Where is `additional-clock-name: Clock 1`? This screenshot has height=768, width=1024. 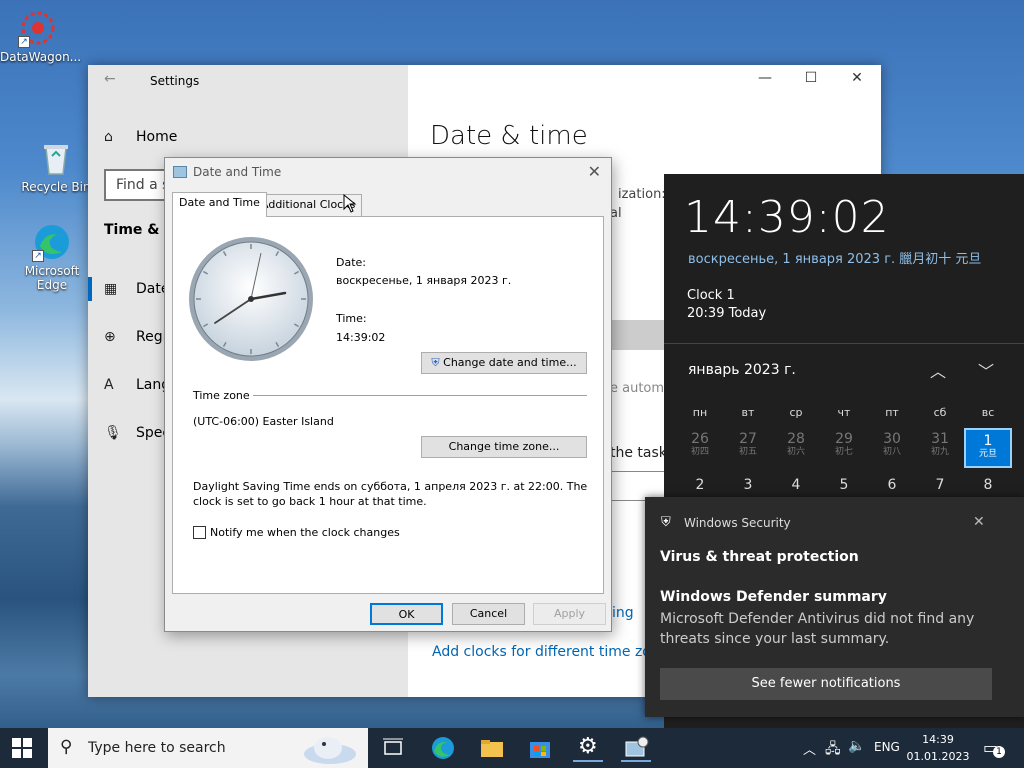
additional-clock-name: Clock 1 is located at coordinates (711, 295).